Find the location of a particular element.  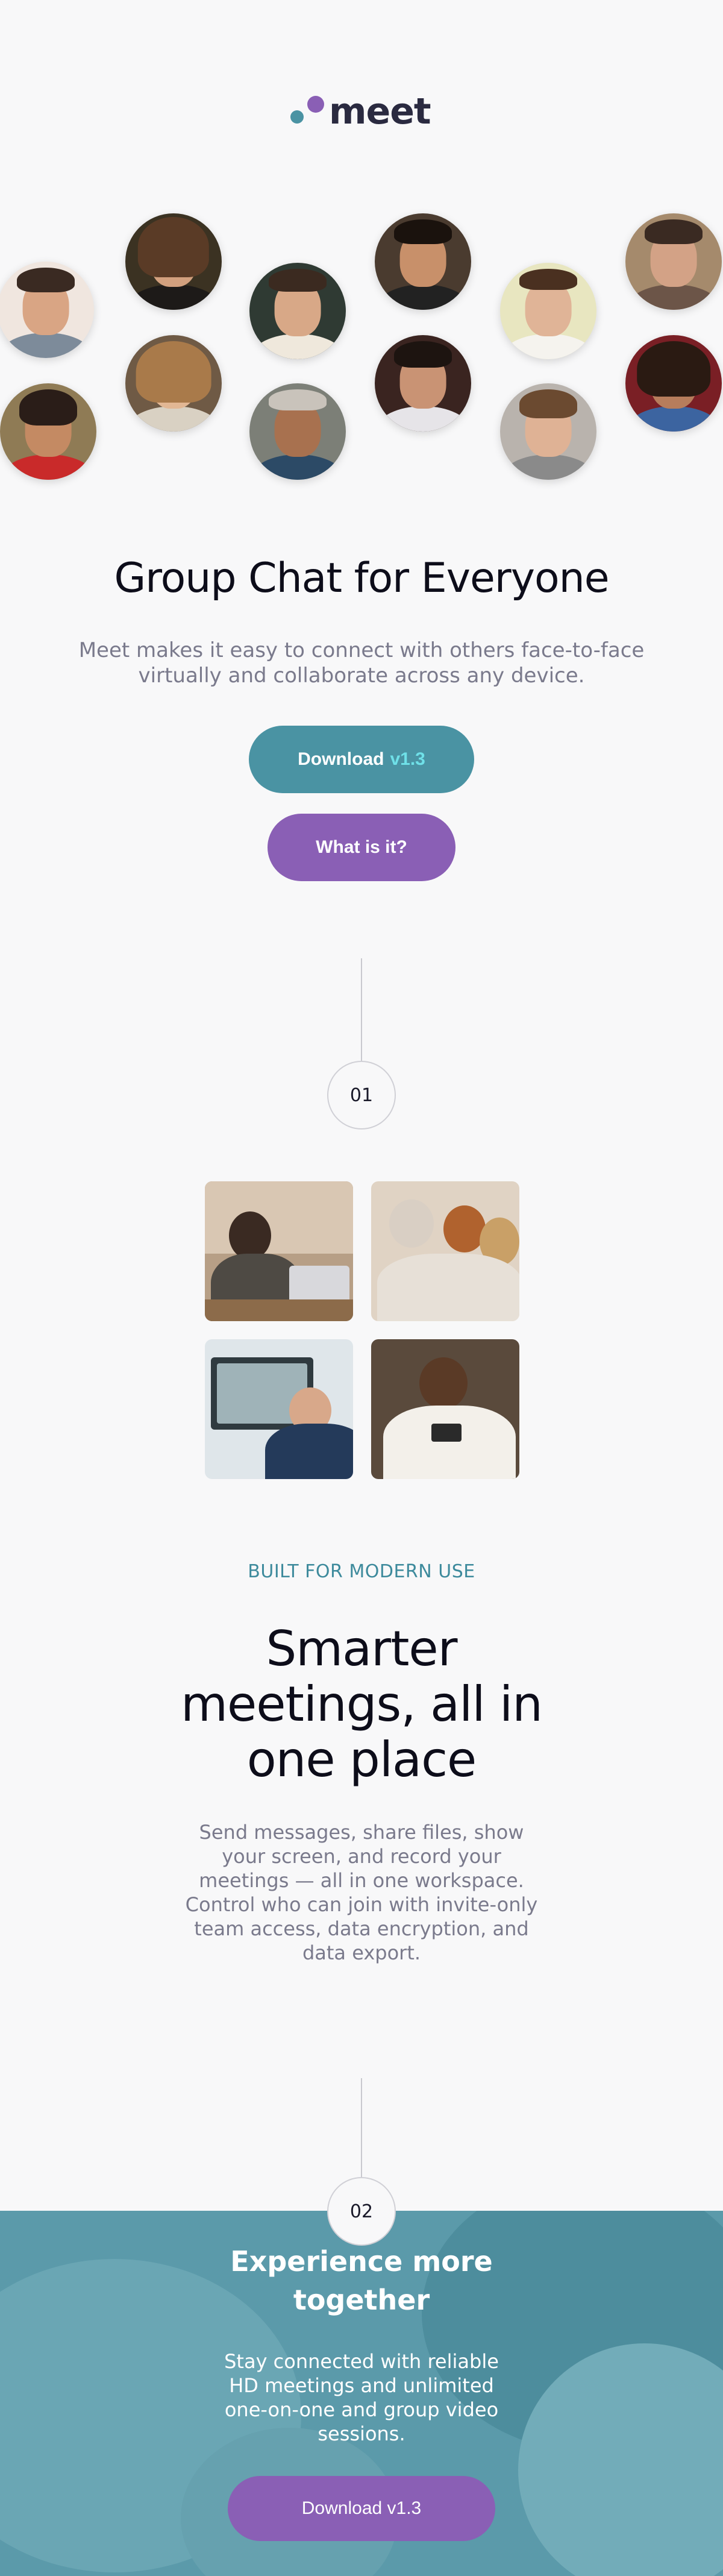

logo: meet is located at coordinates (361, 111).